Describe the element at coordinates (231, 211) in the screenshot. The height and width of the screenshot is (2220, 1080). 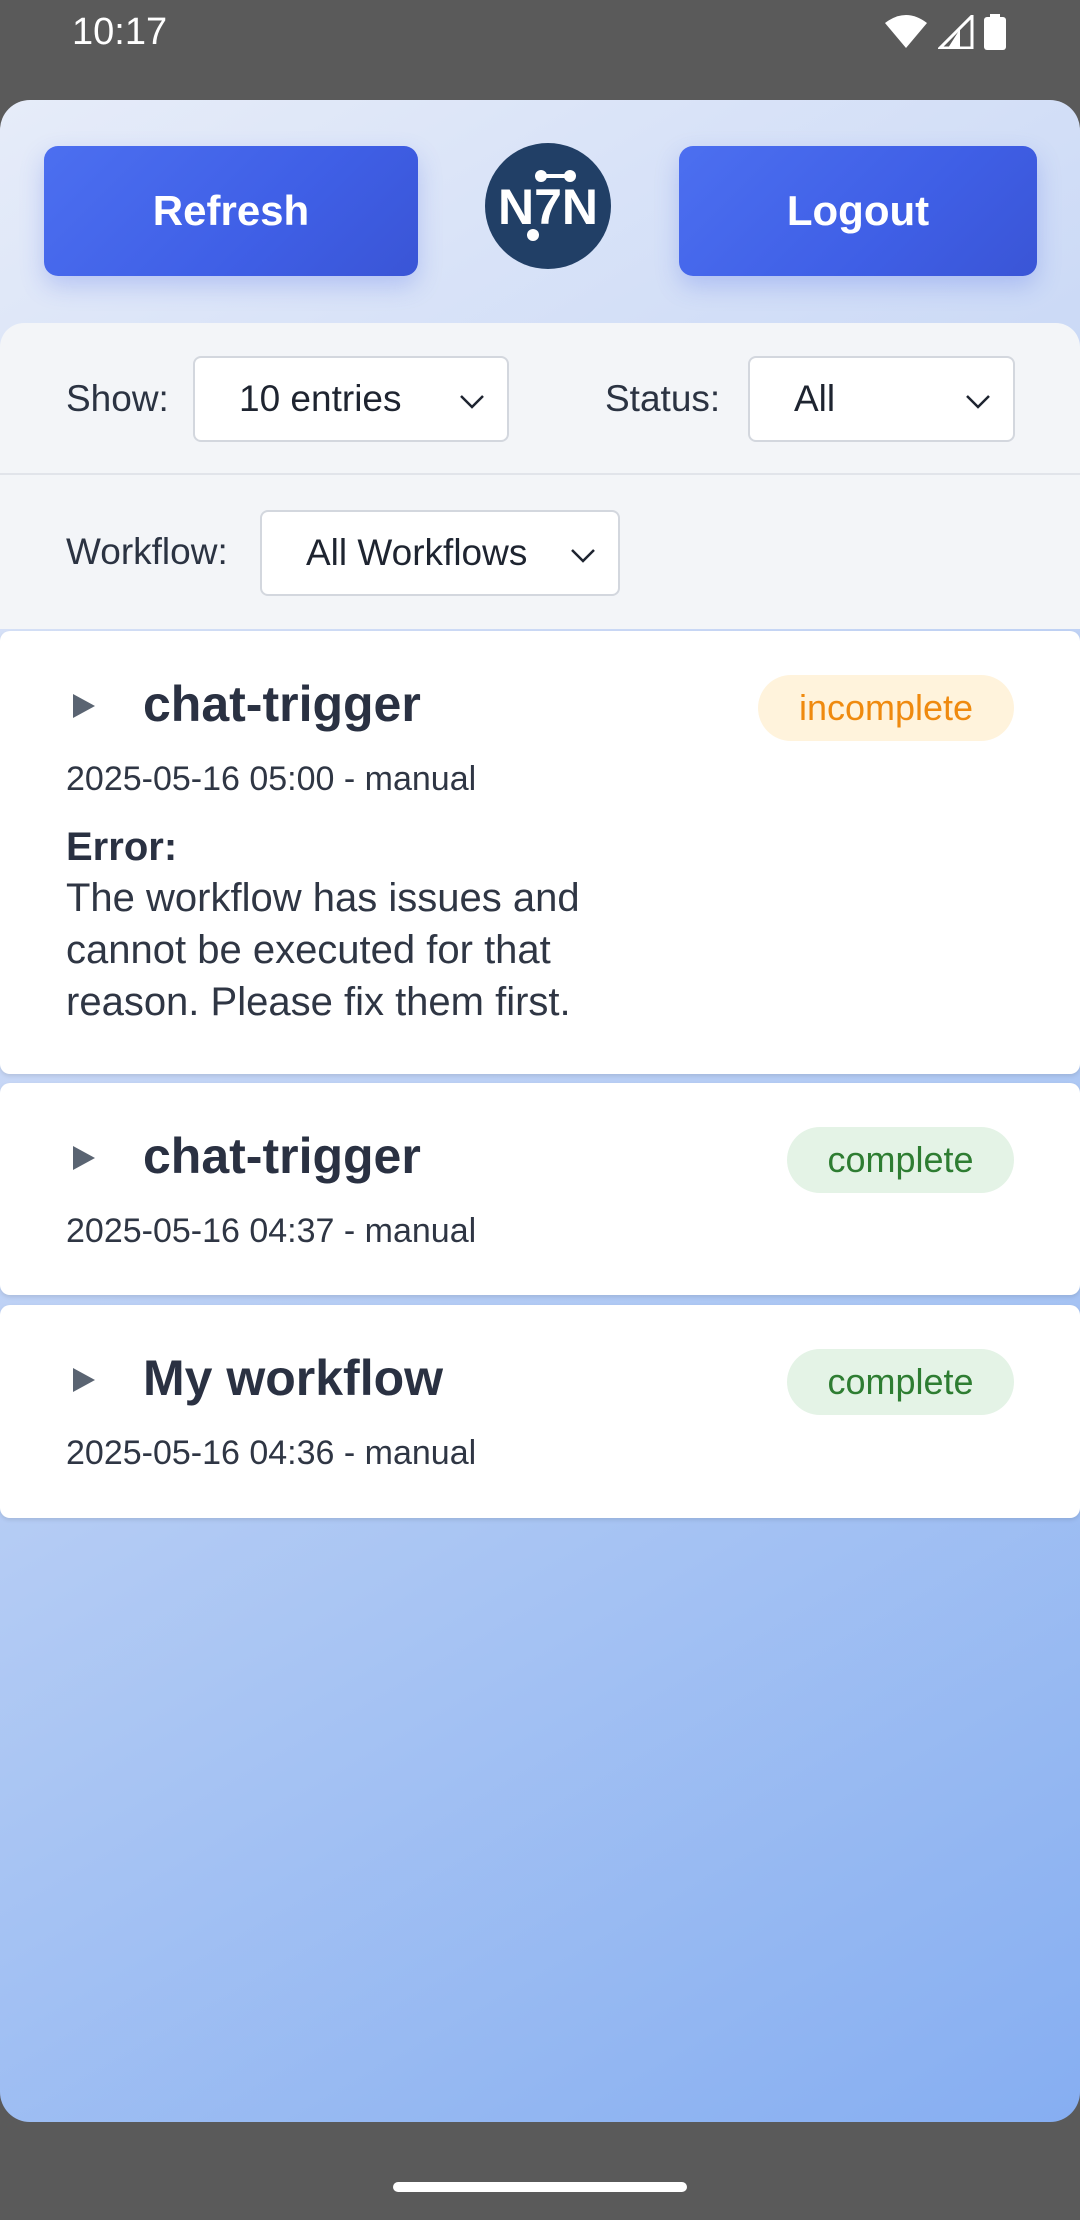
I see `refresh-button: Refresh` at that location.